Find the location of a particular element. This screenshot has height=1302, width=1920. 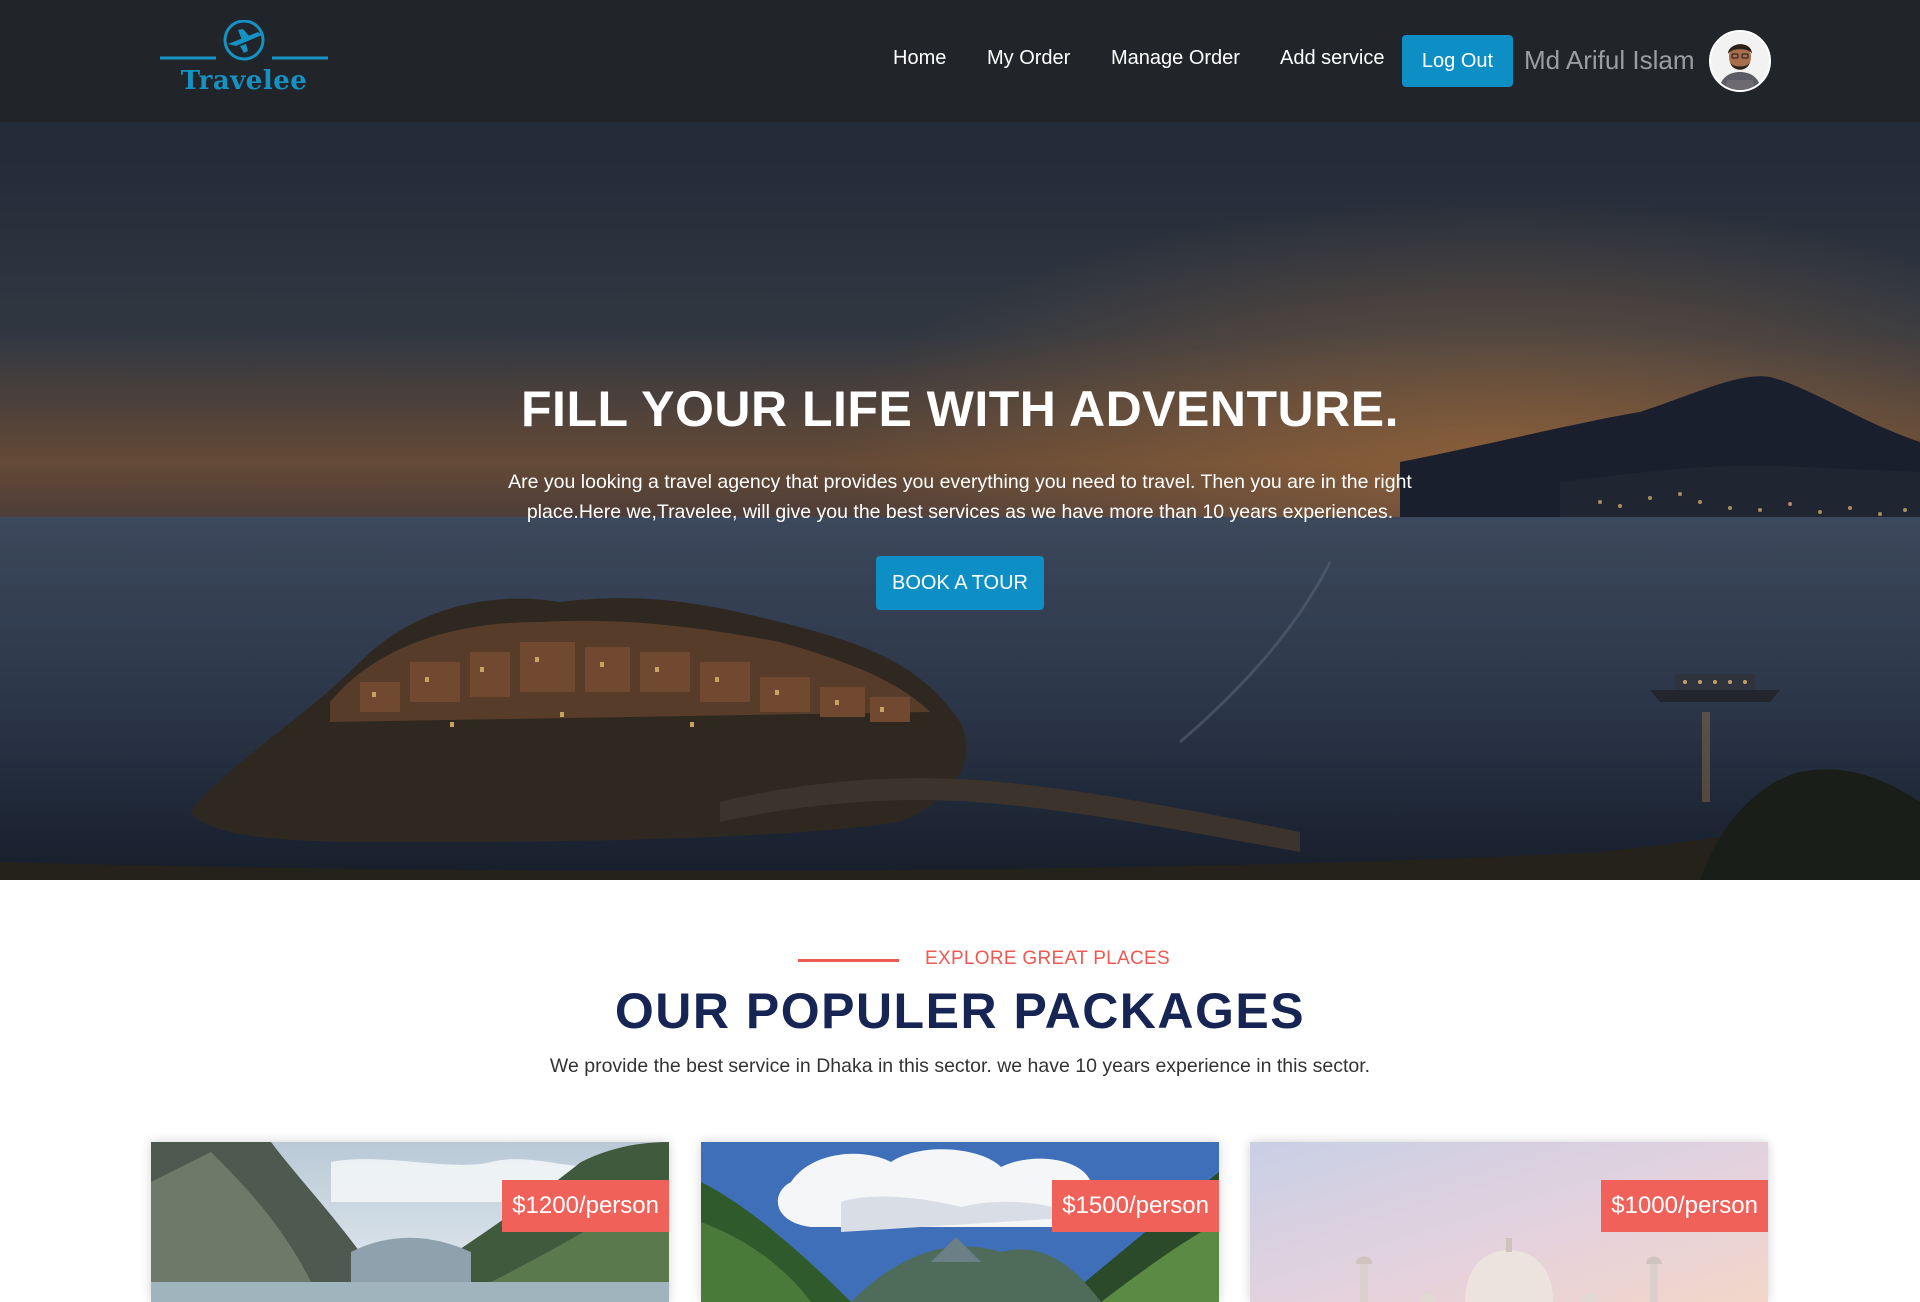

package-card: $1500/person is located at coordinates (960, 1222).